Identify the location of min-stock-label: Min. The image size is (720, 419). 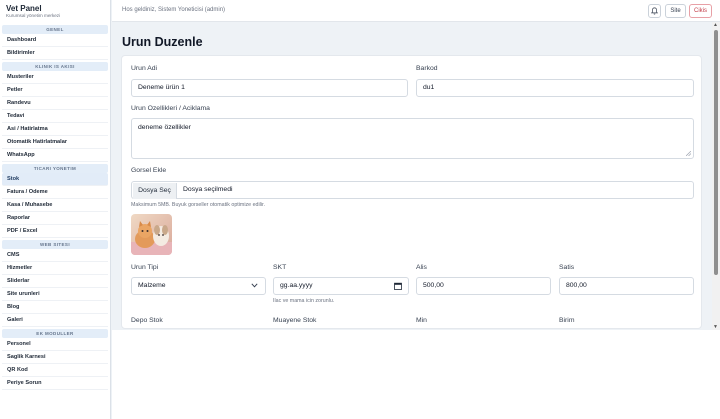
(421, 320).